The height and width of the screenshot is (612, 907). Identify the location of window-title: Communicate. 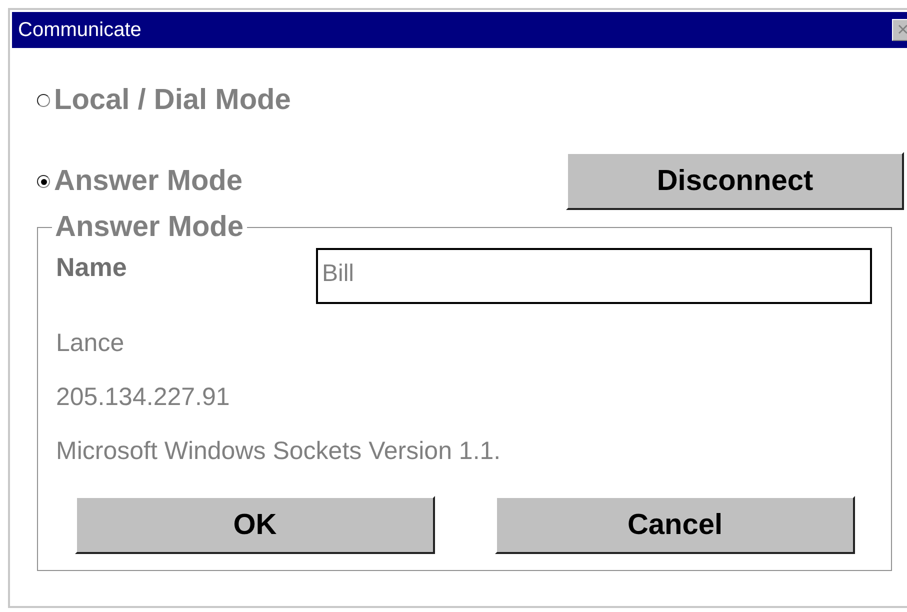
(80, 30).